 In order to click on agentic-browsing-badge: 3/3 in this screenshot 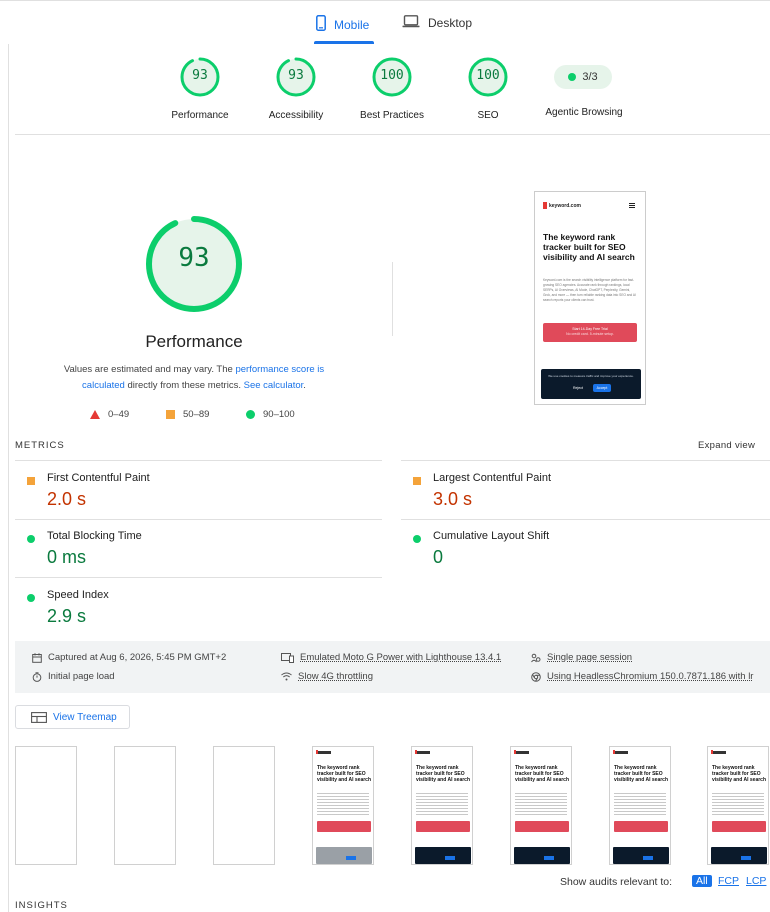, I will do `click(583, 77)`.